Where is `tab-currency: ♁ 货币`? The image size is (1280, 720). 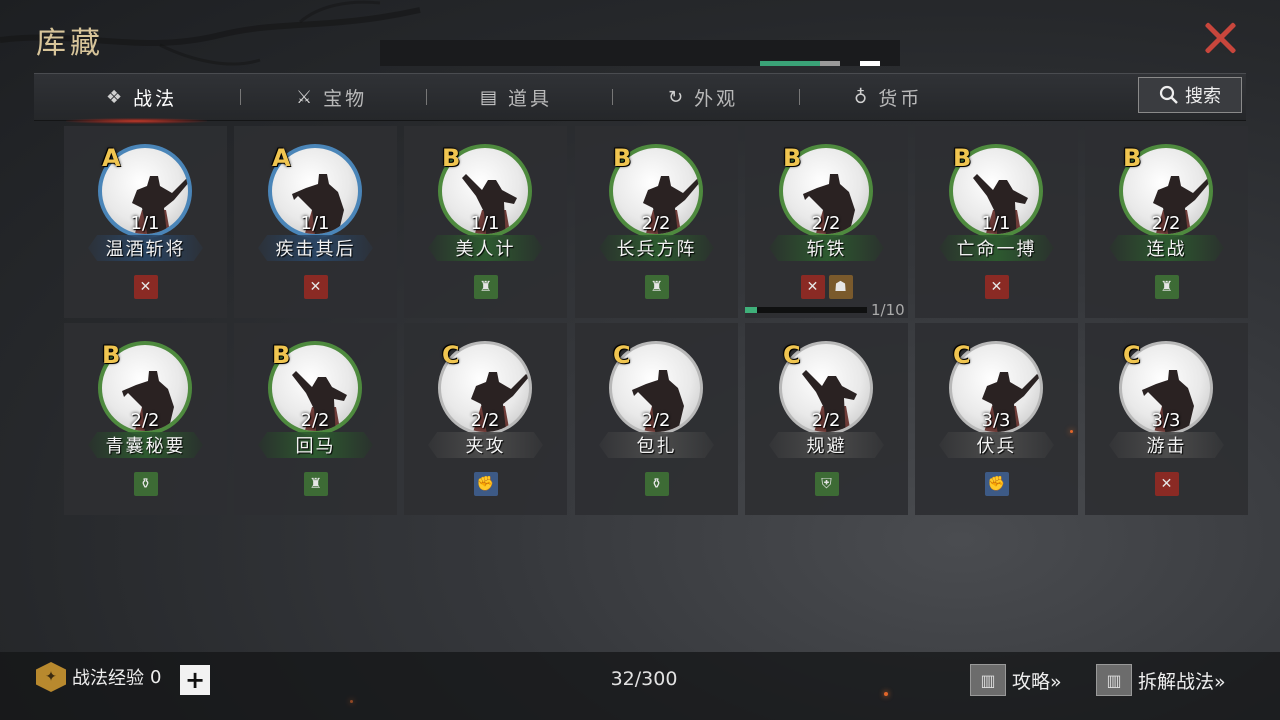 tab-currency: ♁ 货币 is located at coordinates (888, 97).